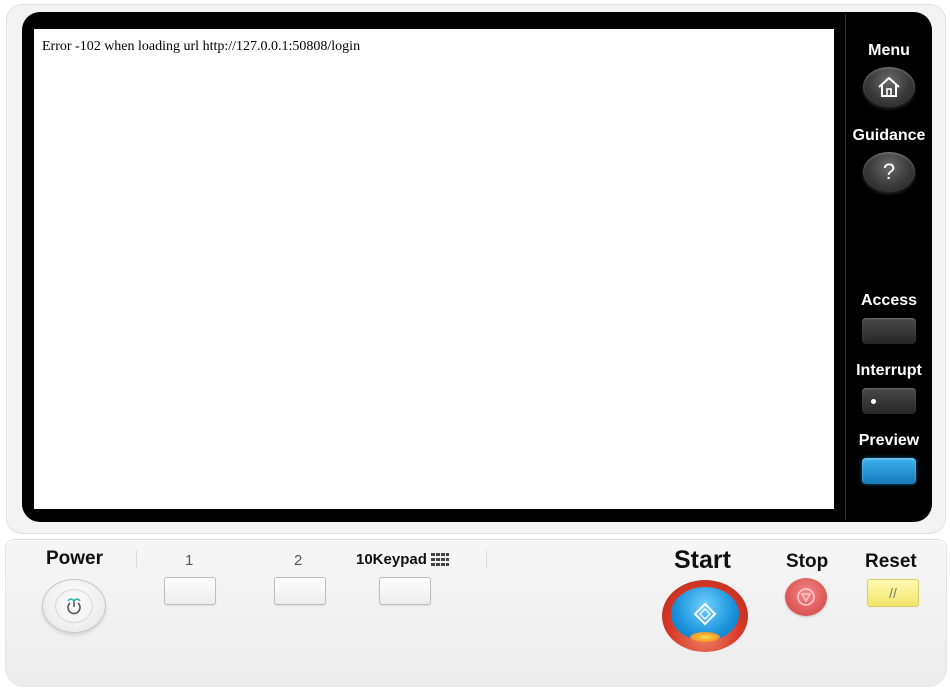  I want to click on keypad-label: 10Keypad, so click(402, 559).